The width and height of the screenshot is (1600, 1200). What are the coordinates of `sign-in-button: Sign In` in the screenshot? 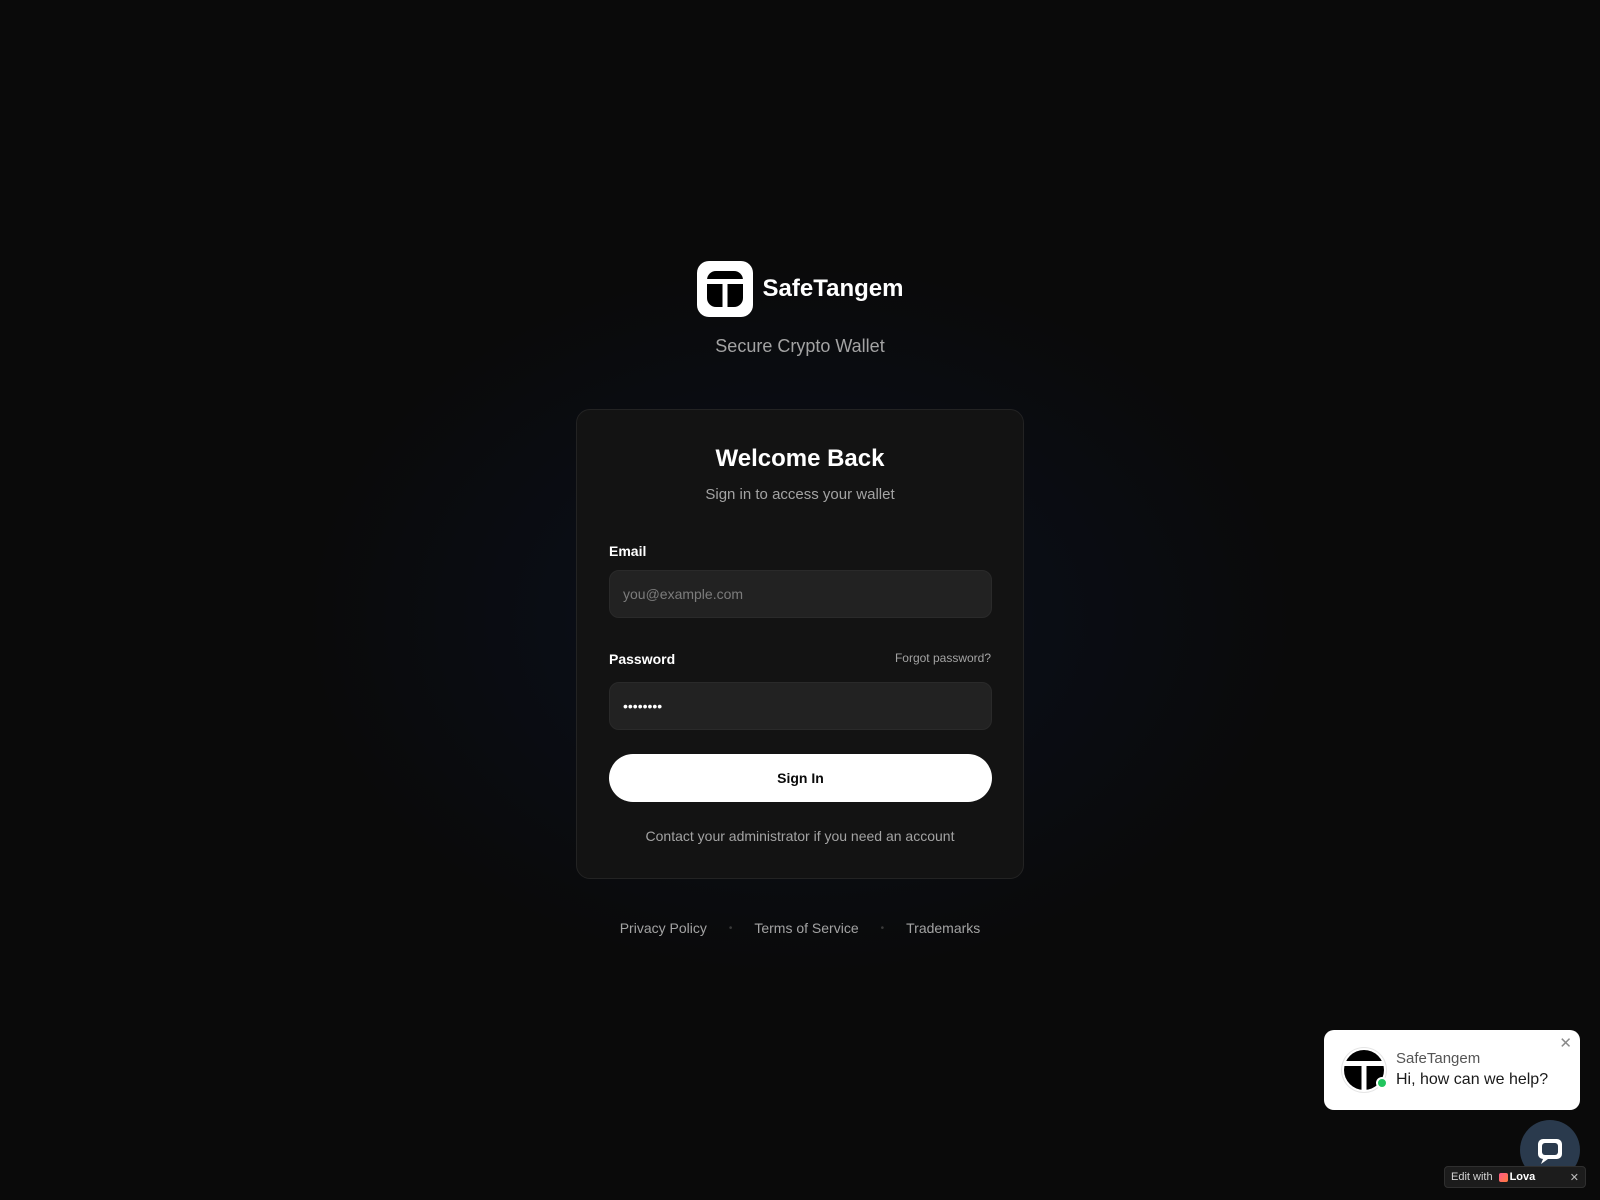 It's located at (800, 778).